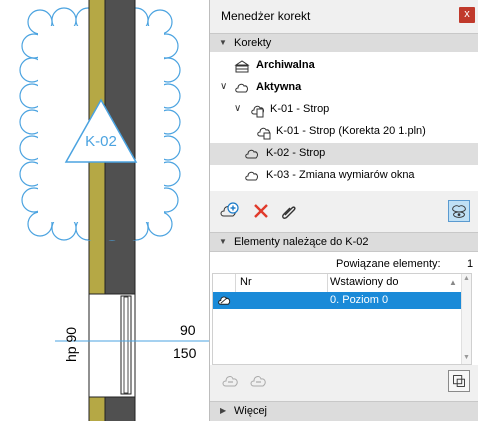  Describe the element at coordinates (453, 282) in the screenshot. I see `sort-triangle-icon: ▲` at that location.